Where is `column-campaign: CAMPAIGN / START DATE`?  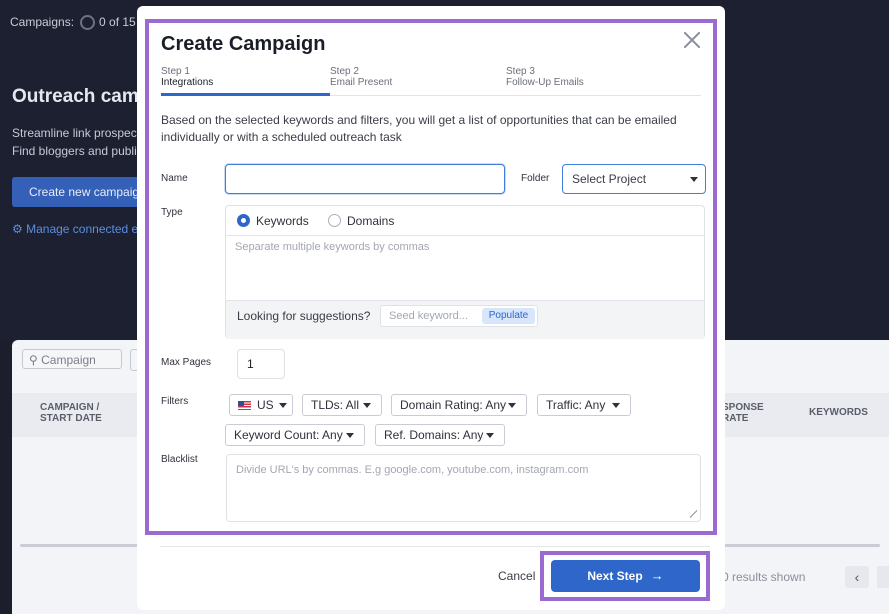 column-campaign: CAMPAIGN / START DATE is located at coordinates (71, 413).